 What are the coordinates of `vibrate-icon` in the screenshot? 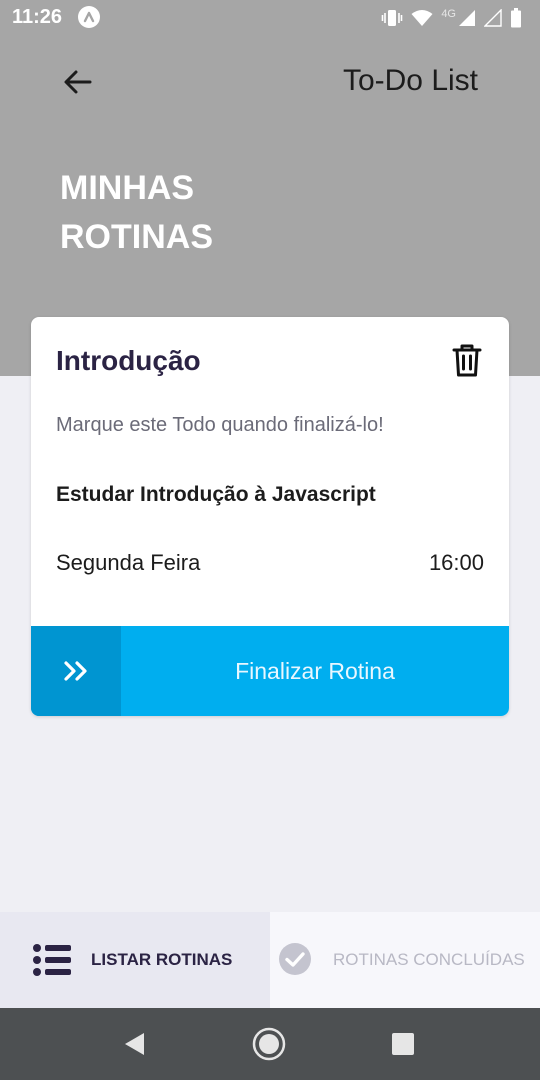 It's located at (392, 18).